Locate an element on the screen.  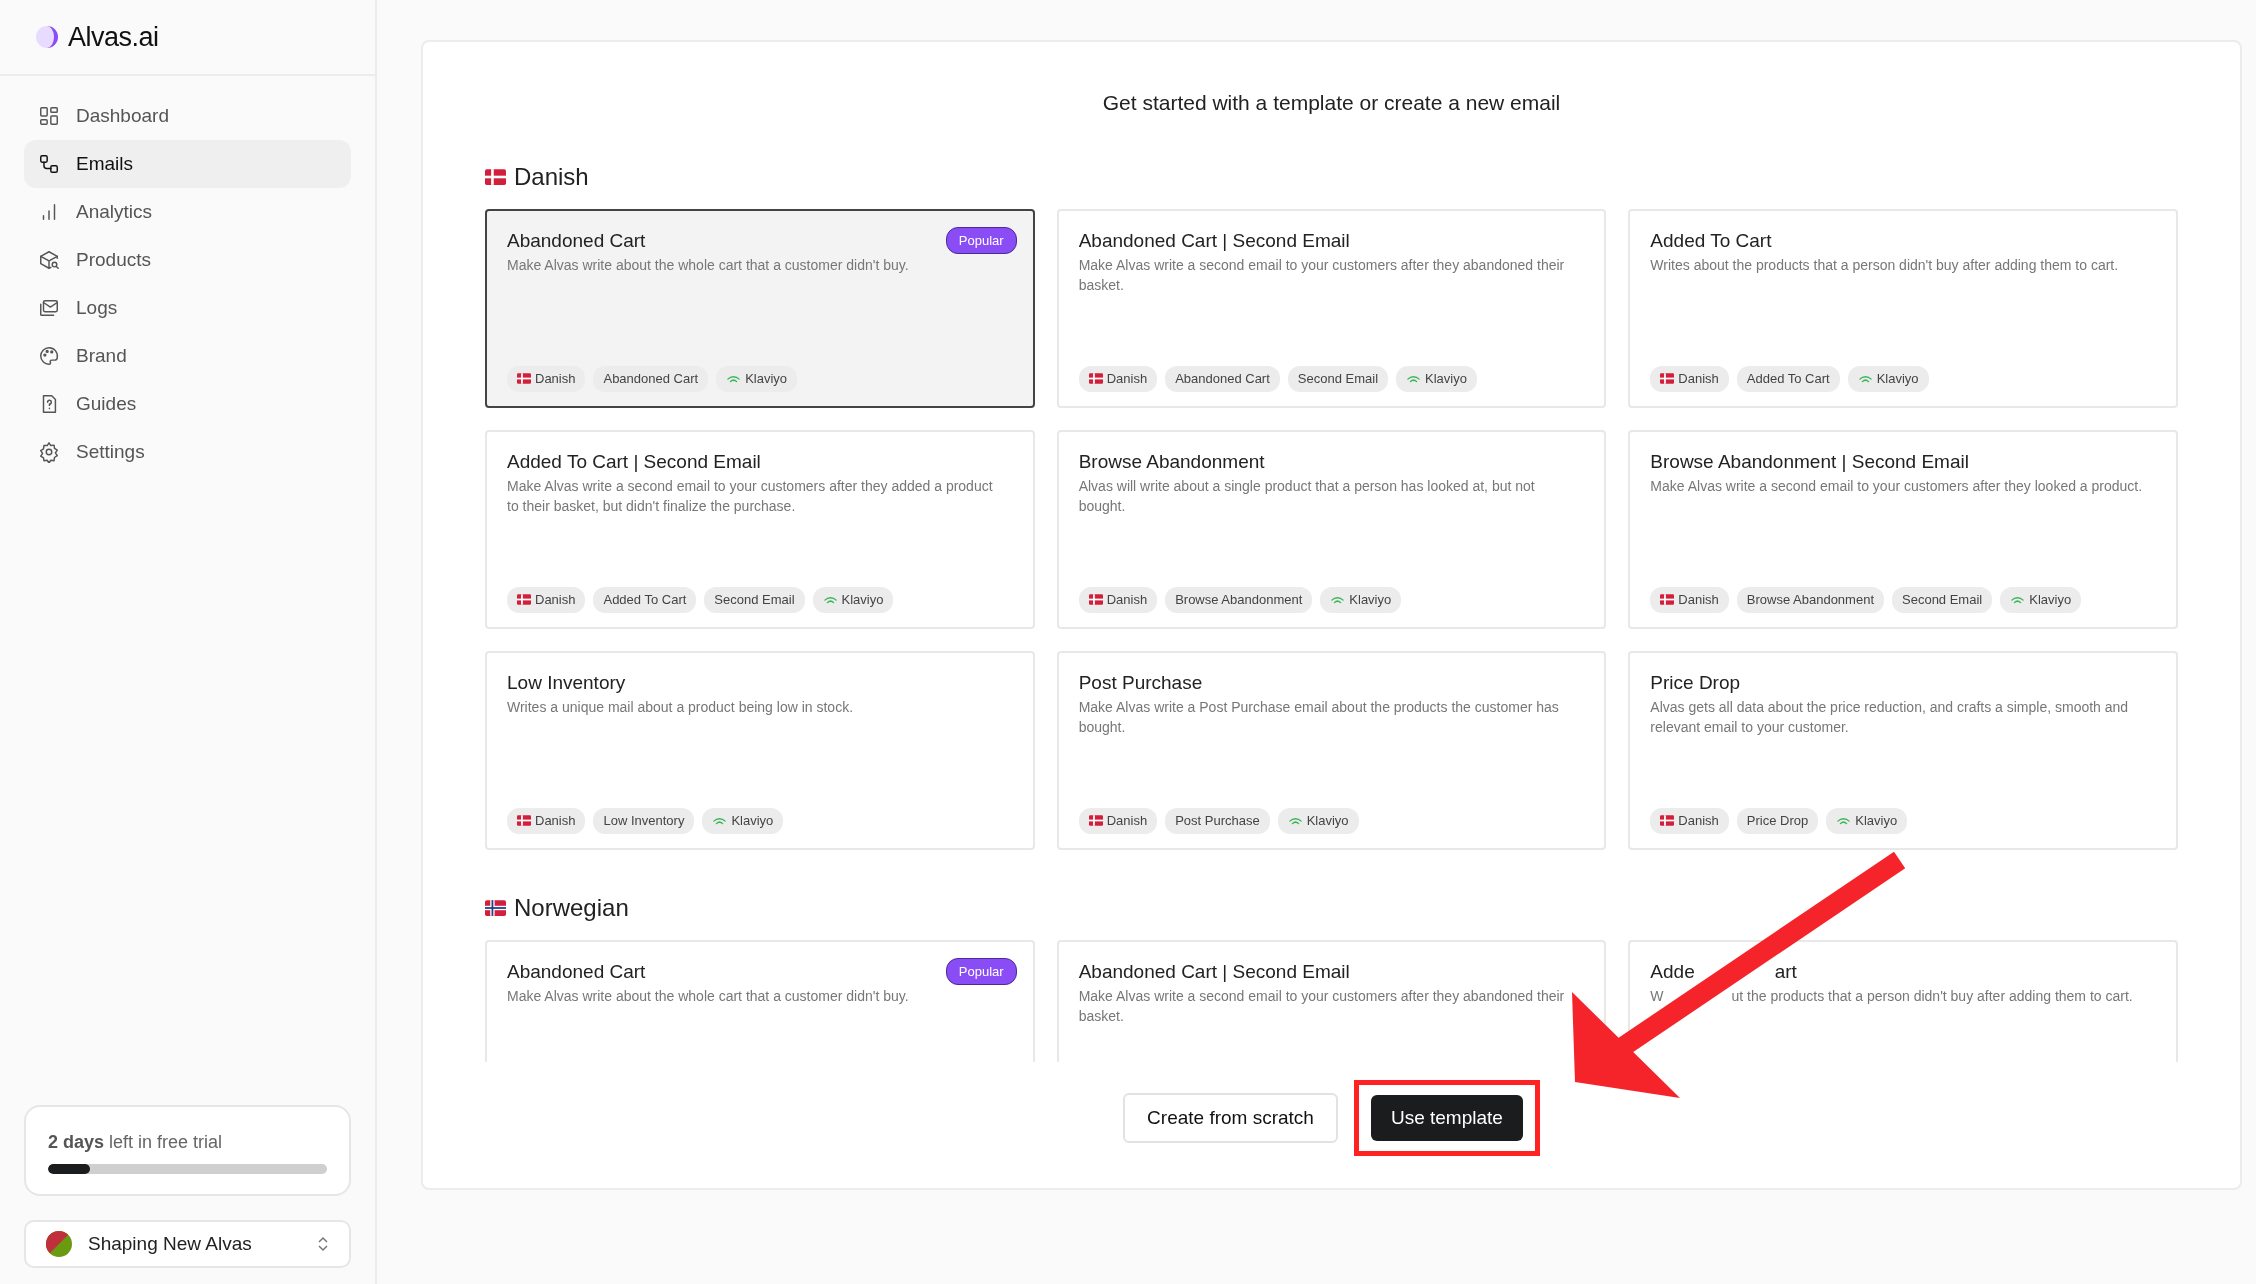
sidebar-item: Logs is located at coordinates (187, 308).